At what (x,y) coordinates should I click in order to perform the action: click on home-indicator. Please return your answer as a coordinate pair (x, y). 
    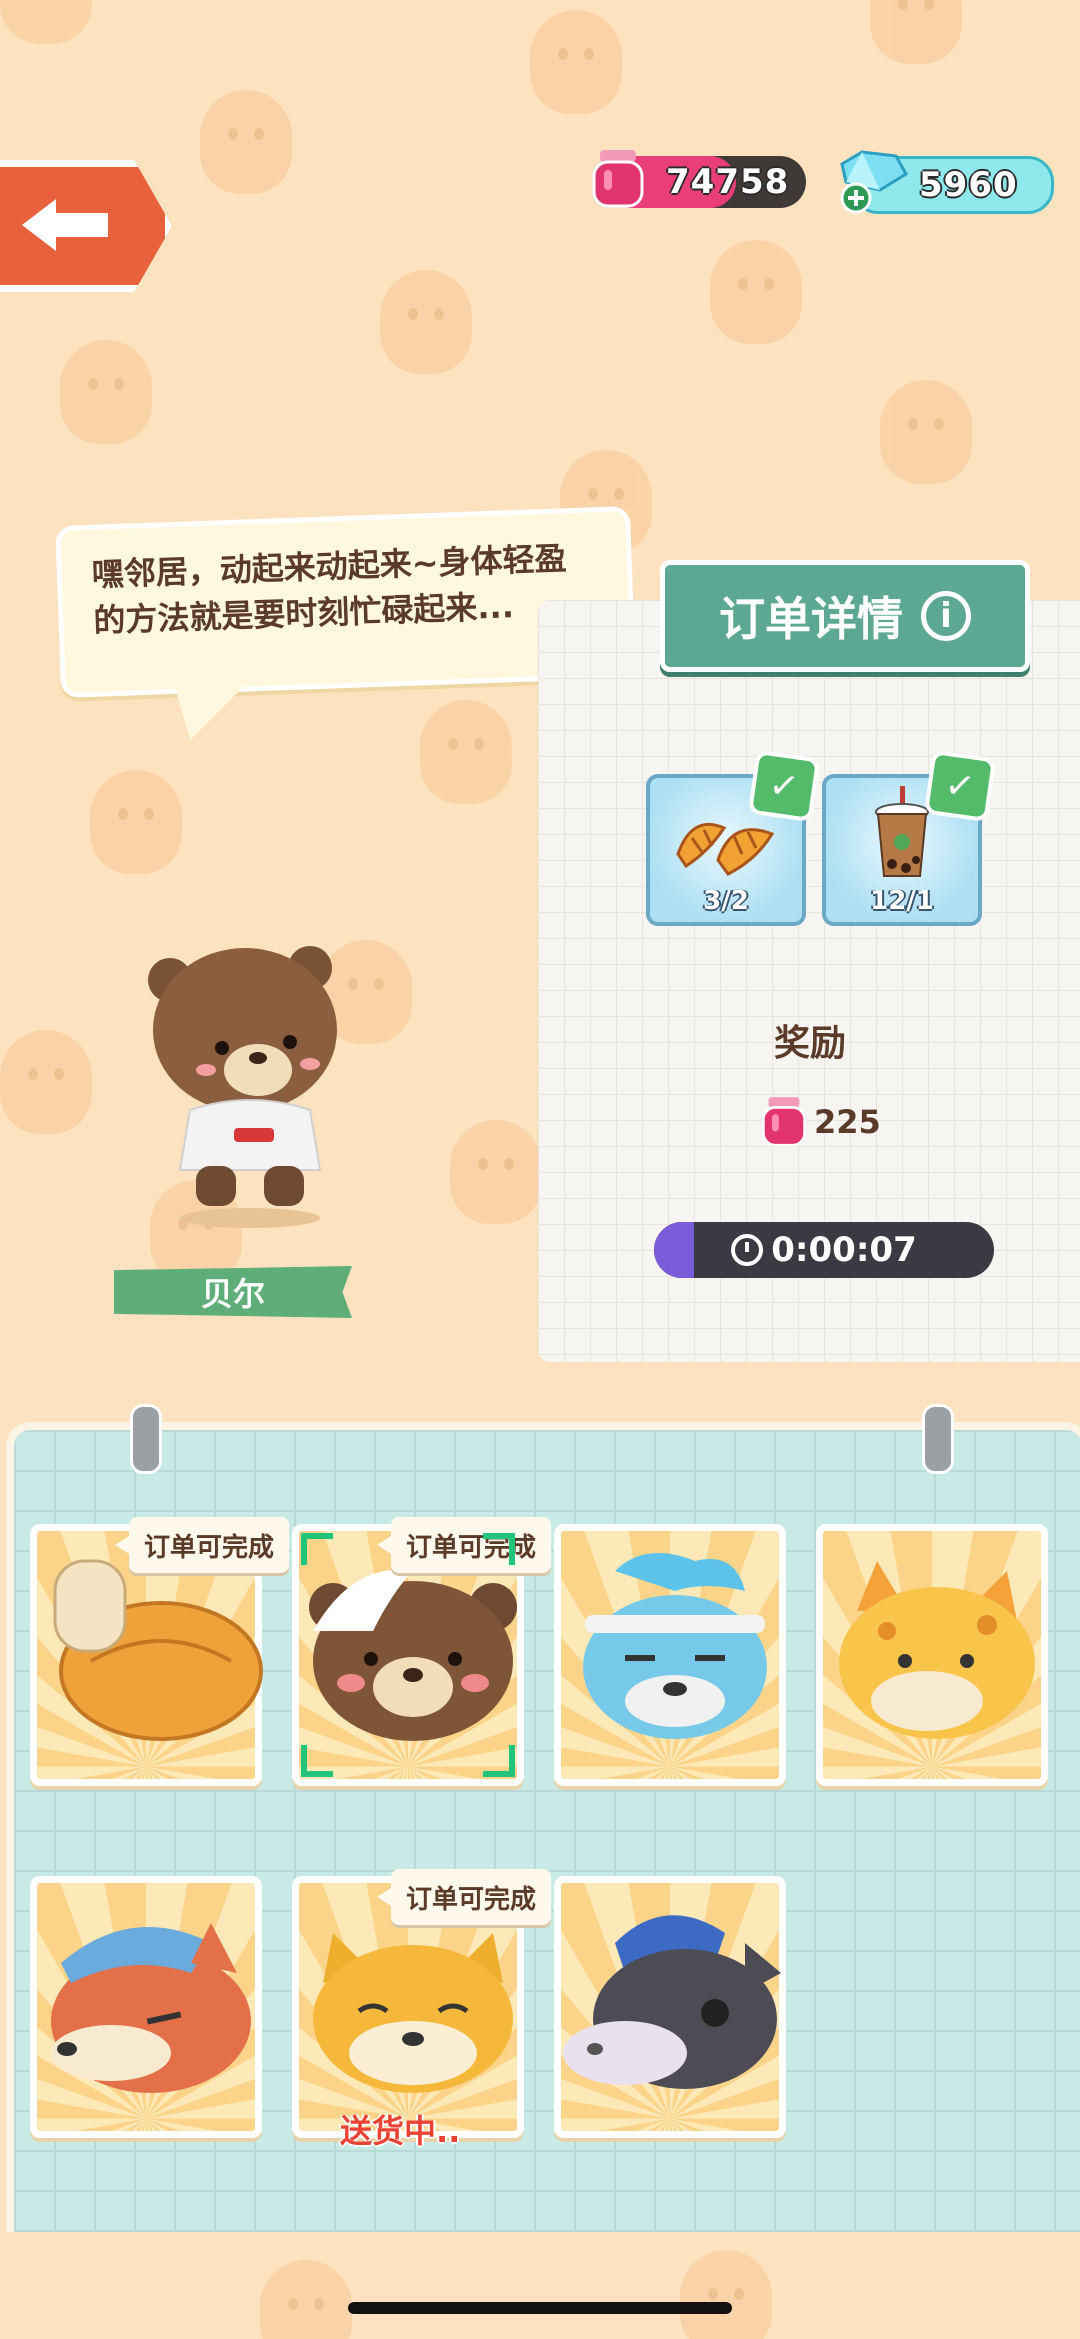
    Looking at the image, I should click on (540, 2308).